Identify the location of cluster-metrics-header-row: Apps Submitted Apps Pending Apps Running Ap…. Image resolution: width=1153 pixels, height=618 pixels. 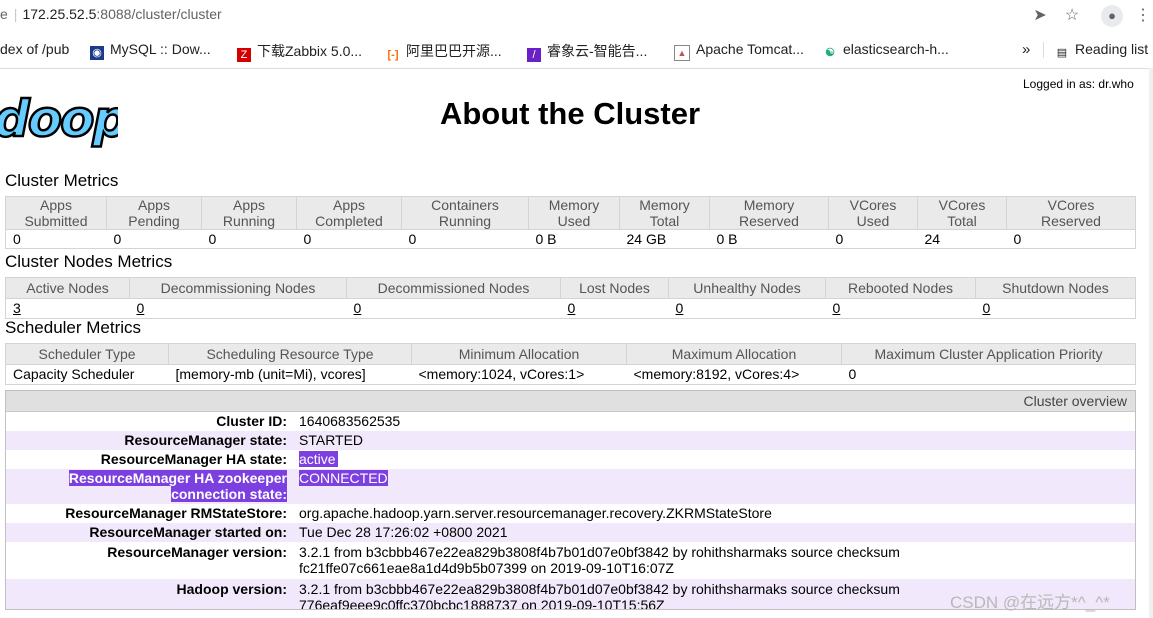
(570, 213).